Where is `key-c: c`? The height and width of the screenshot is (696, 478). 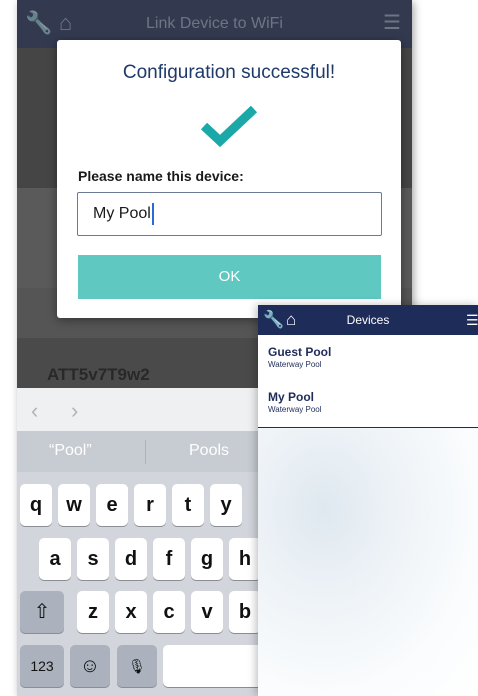 key-c: c is located at coordinates (169, 612).